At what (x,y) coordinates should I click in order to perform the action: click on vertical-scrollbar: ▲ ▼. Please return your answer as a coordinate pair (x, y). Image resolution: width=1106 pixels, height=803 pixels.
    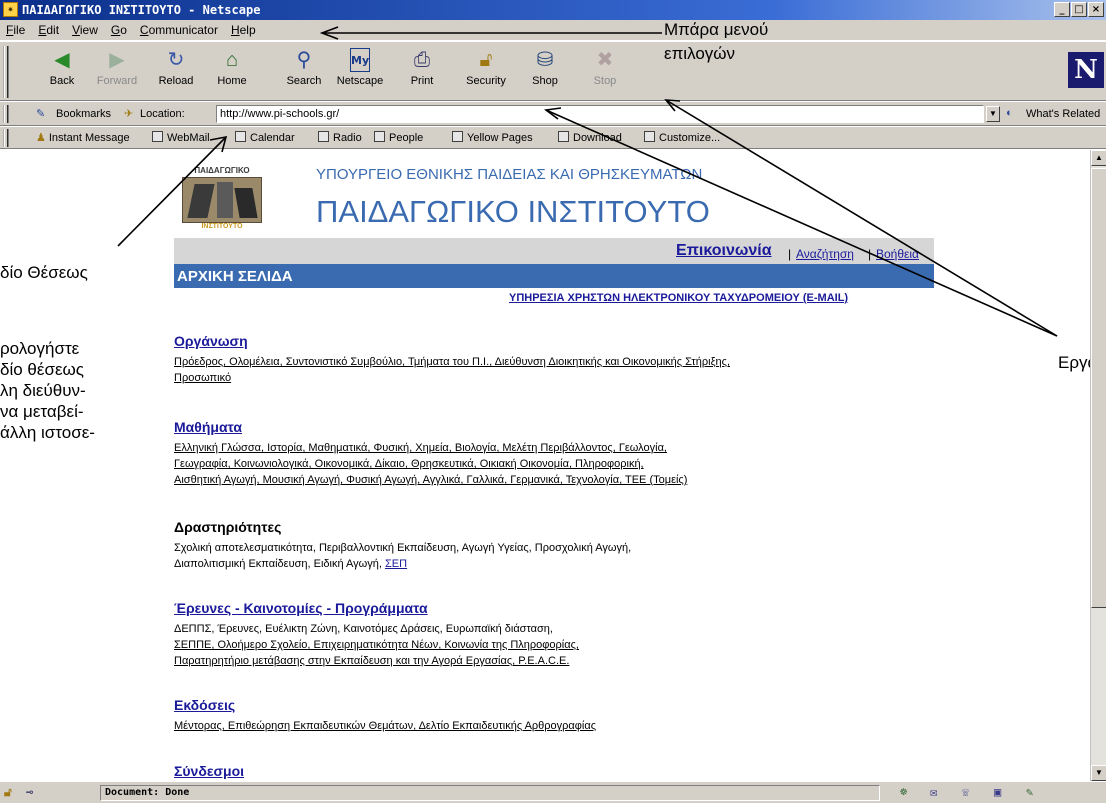
    Looking at the image, I should click on (1098, 465).